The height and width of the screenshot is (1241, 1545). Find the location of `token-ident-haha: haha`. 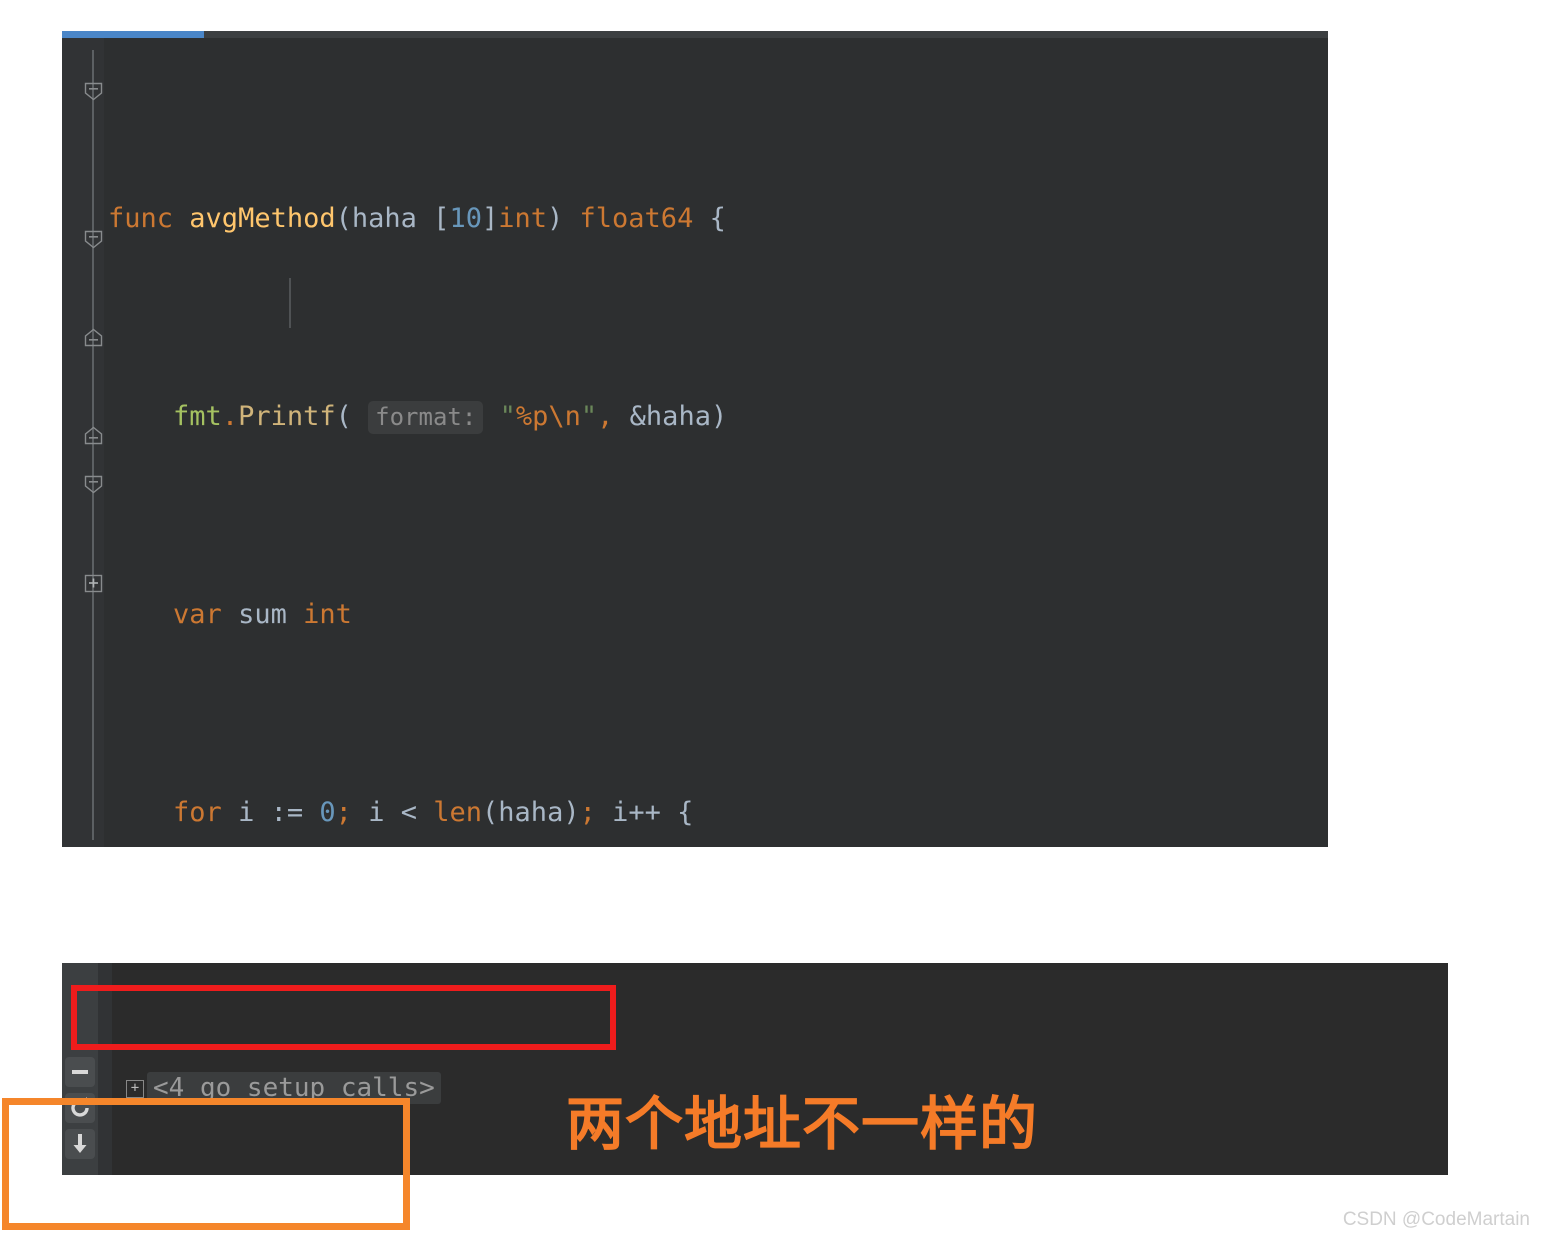

token-ident-haha: haha is located at coordinates (531, 812).